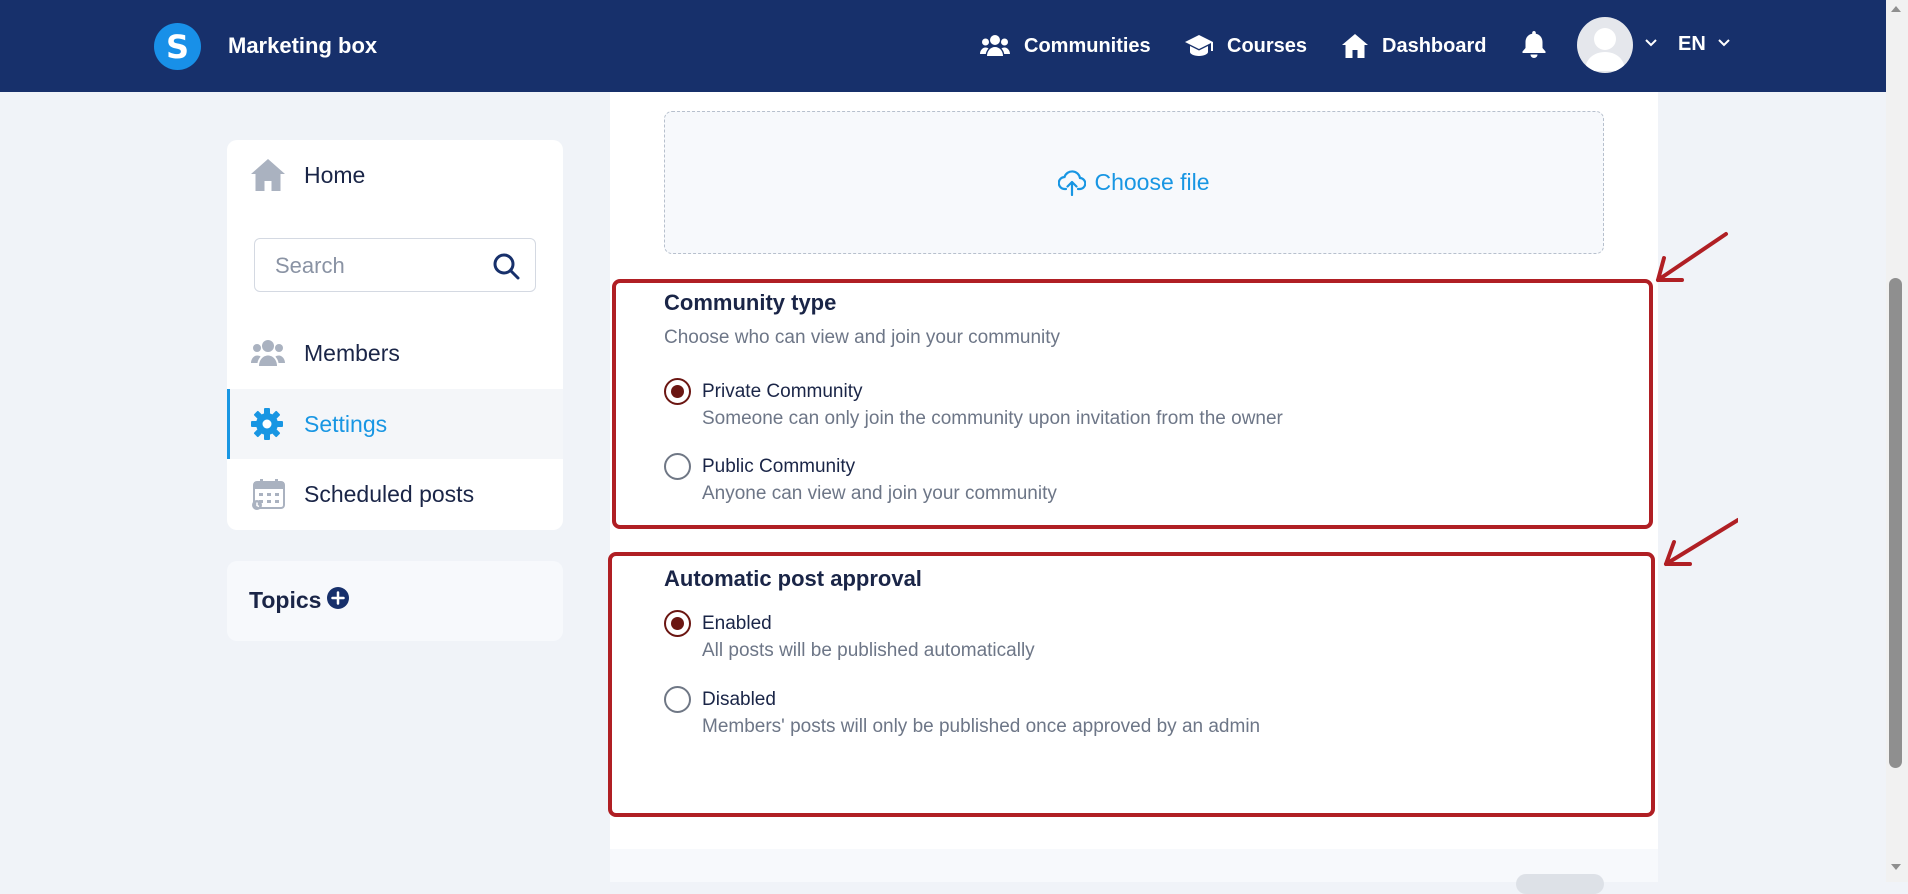  I want to click on nav-dashboard: Dashboard, so click(1414, 46).